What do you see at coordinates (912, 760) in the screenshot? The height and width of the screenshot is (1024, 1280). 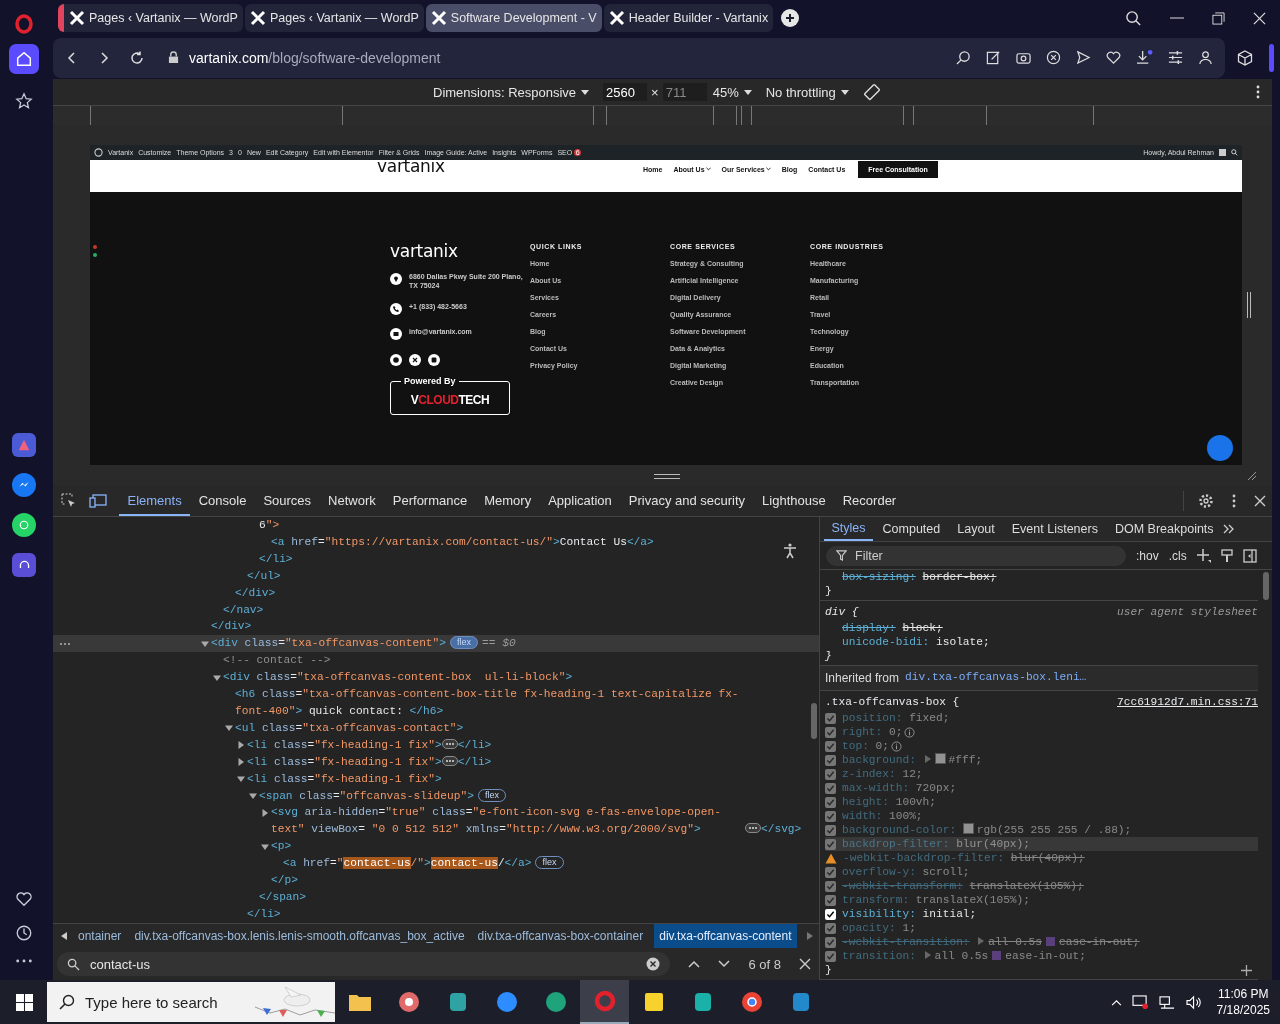 I see `css-declaration: background: #fff;` at bounding box center [912, 760].